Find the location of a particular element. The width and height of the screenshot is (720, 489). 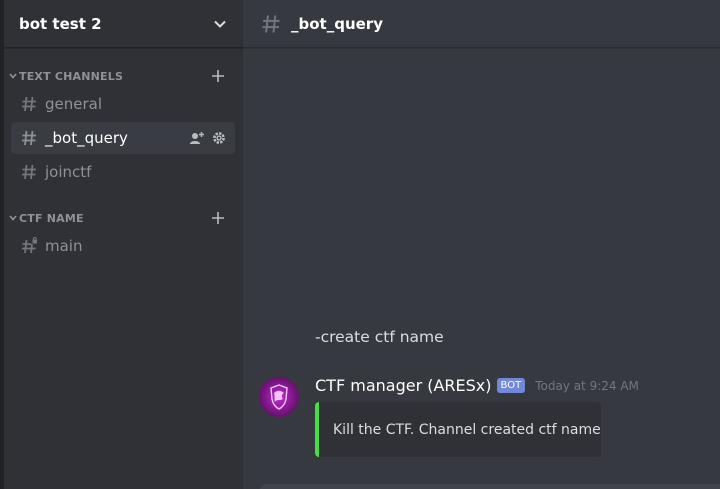

message-header: CTF manager (ARESx) BOT Today at 9:24 AM is located at coordinates (477, 385).